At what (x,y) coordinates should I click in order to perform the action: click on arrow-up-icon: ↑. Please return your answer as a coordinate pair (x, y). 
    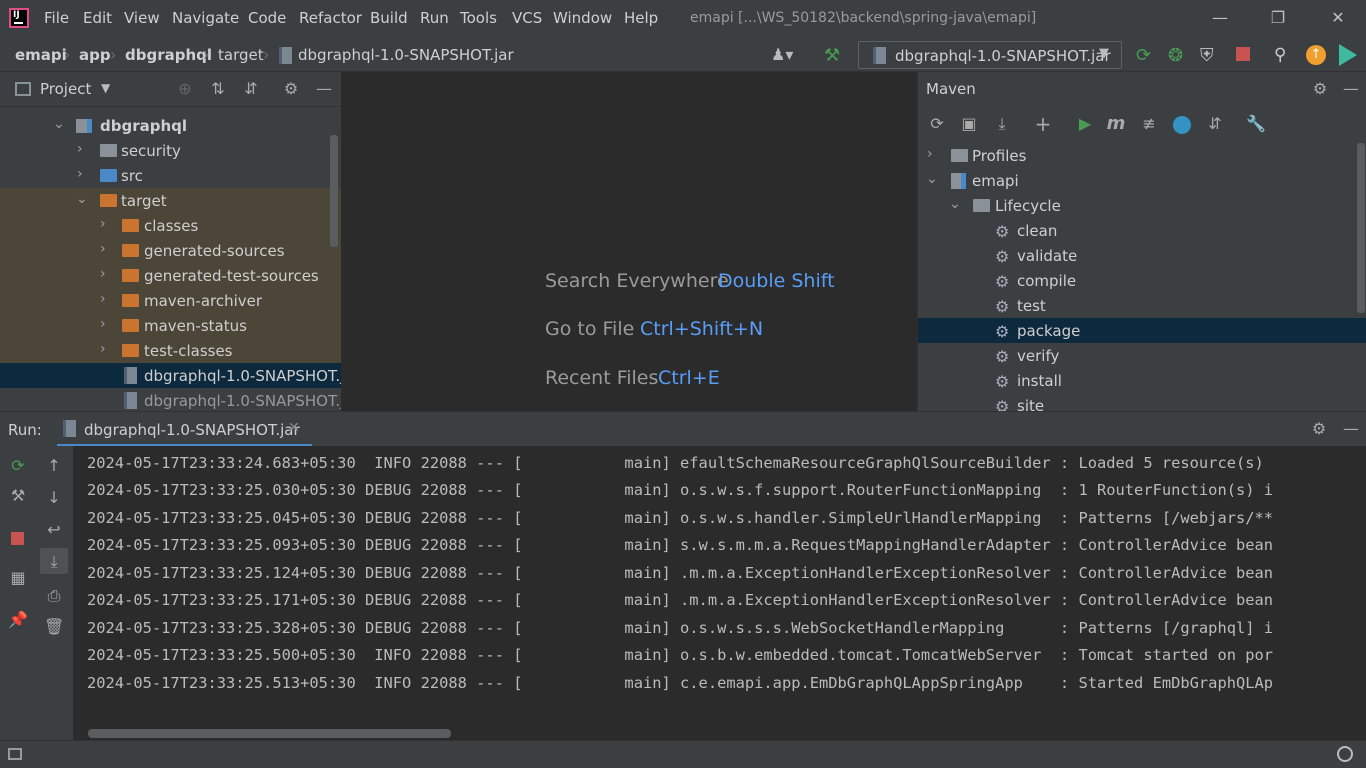
    Looking at the image, I should click on (54, 466).